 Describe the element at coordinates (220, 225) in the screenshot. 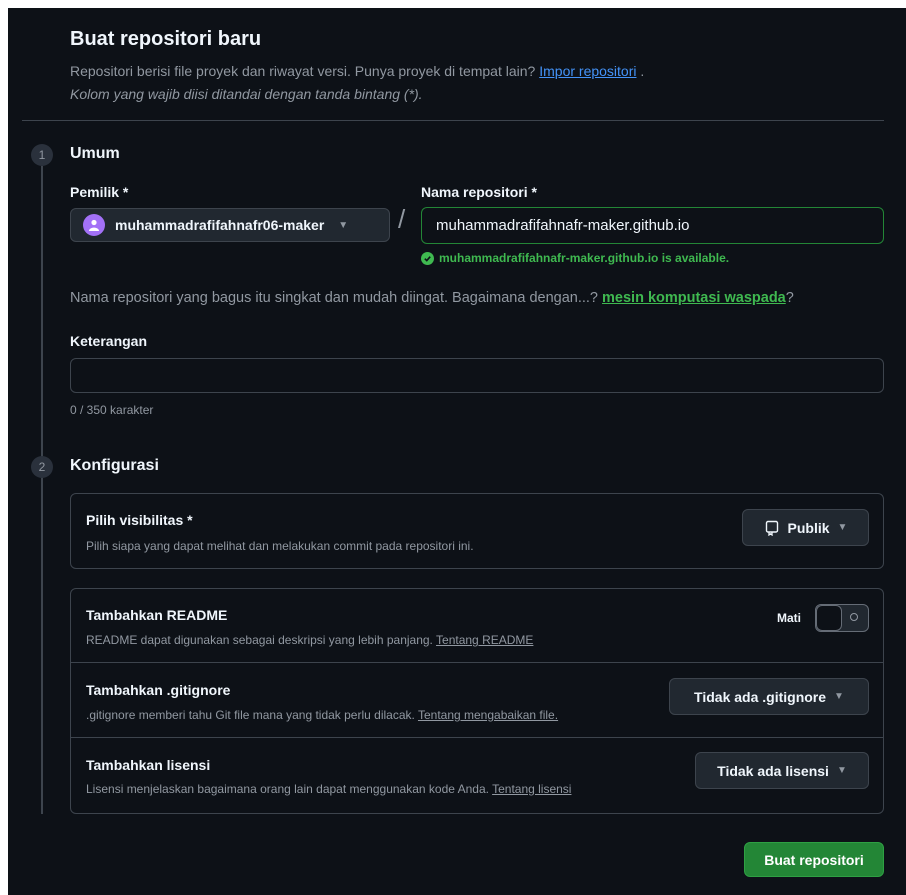

I see `owner-name: muhammadrafifahnafr06-maker` at that location.